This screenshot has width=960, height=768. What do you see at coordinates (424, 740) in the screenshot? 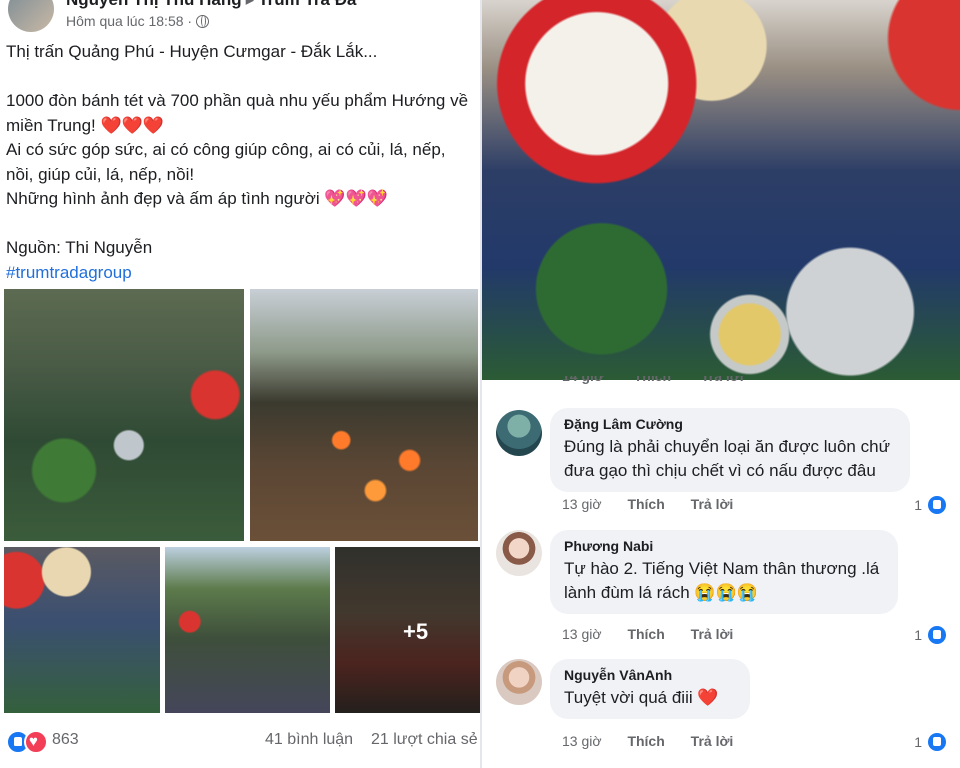
I see `shares-count: 21 lượt chia sẻ` at bounding box center [424, 740].